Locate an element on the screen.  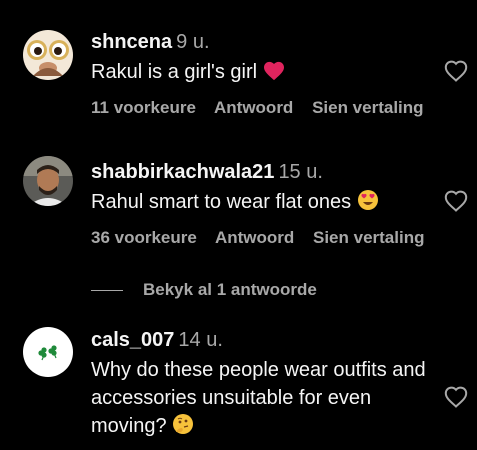
comment-time: 14 u. is located at coordinates (200, 340).